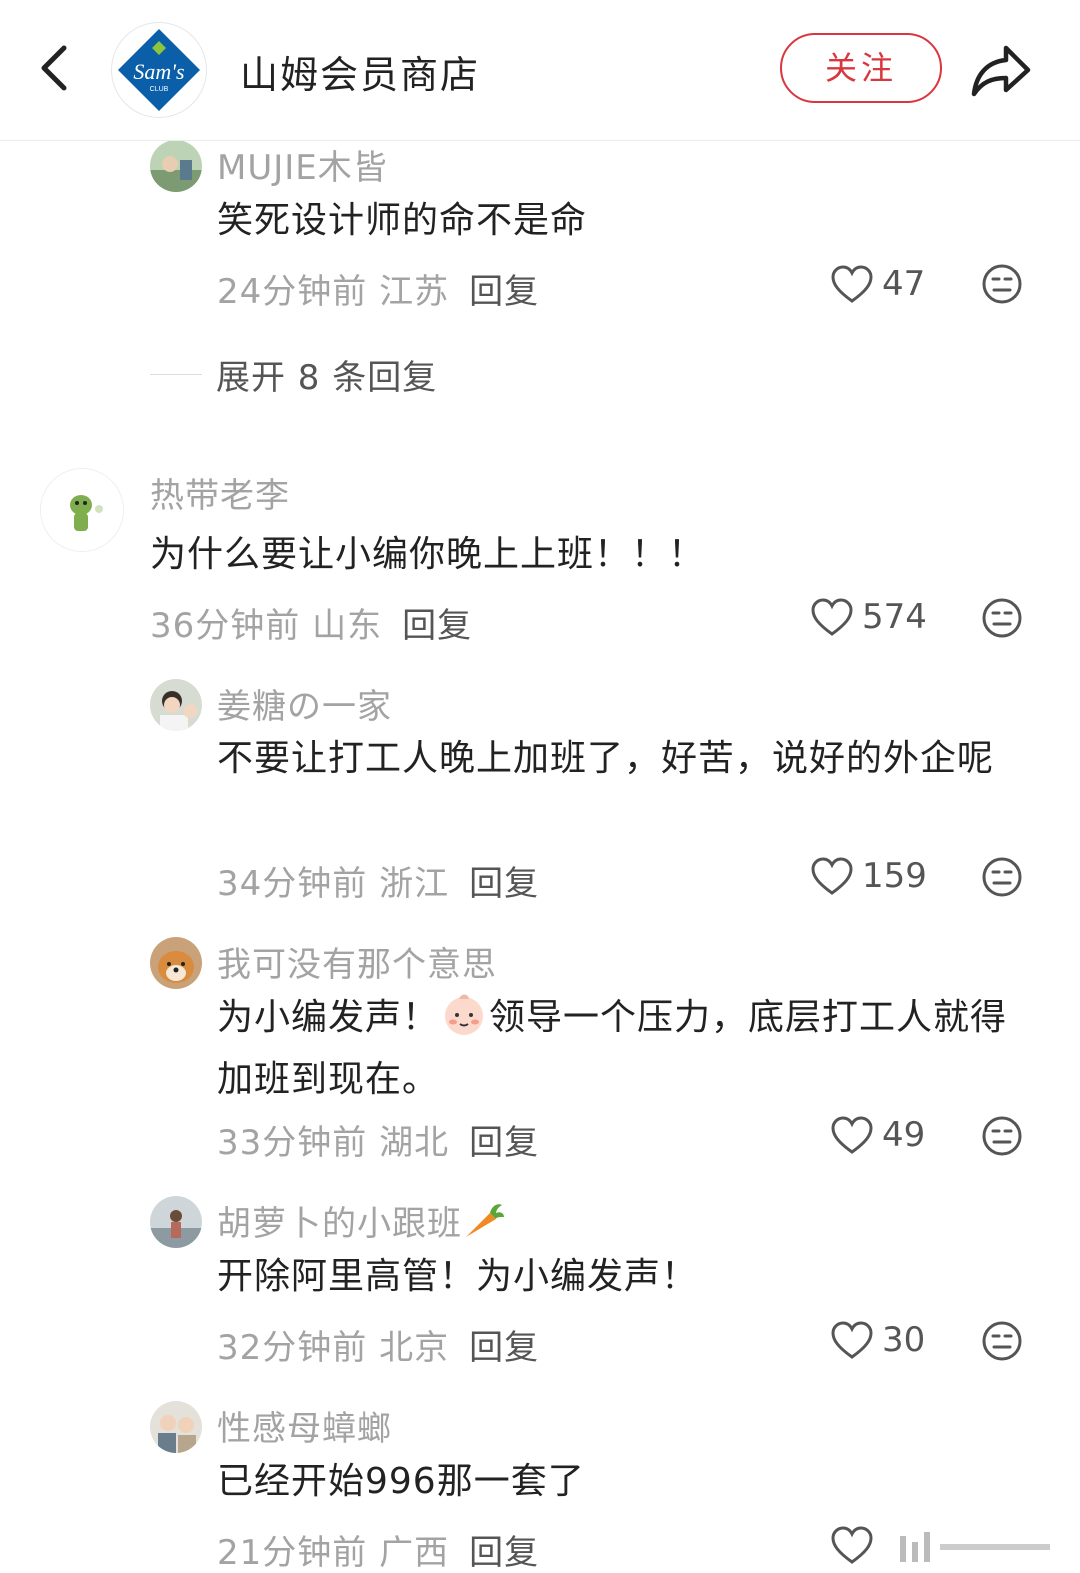 This screenshot has height=1573, width=1080. I want to click on chevron-left-icon, so click(54, 68).